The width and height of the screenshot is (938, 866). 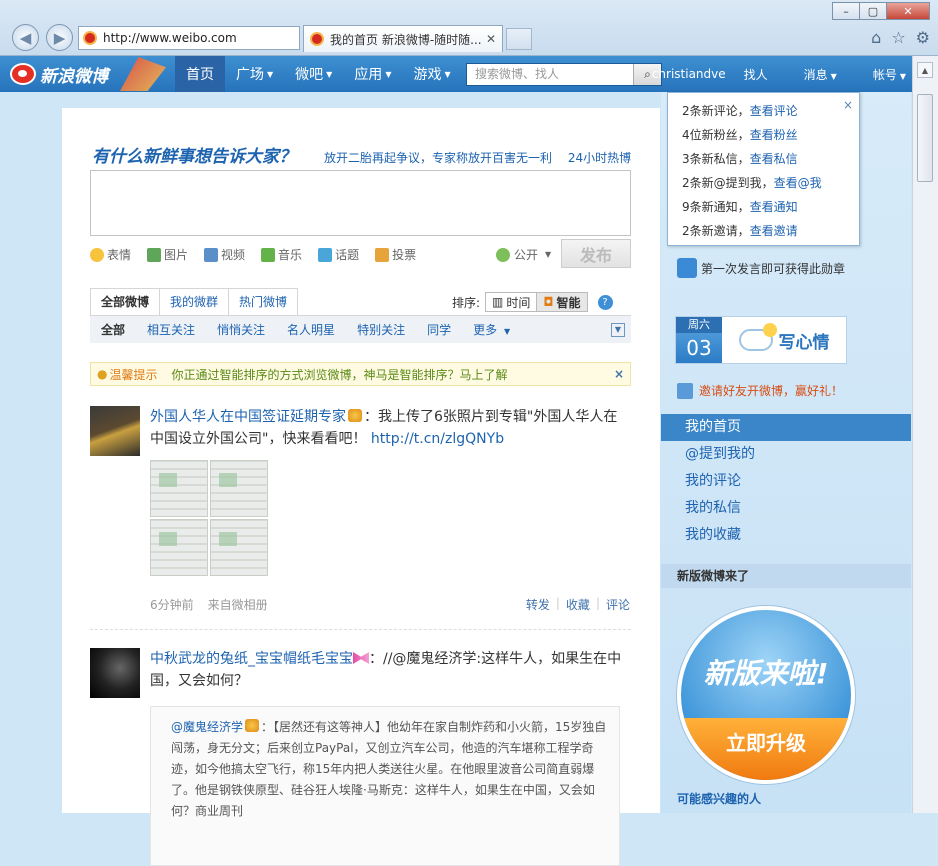 What do you see at coordinates (619, 374) in the screenshot?
I see `tip-close-icon: ×` at bounding box center [619, 374].